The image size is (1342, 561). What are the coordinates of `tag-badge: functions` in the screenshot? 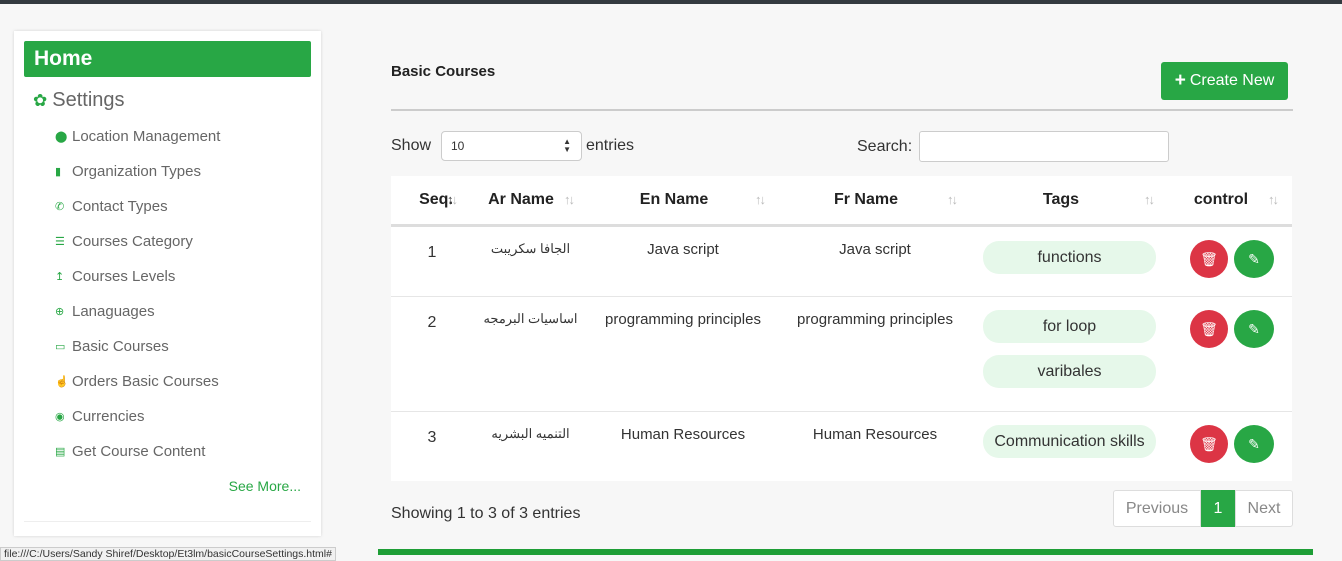 It's located at (1069, 257).